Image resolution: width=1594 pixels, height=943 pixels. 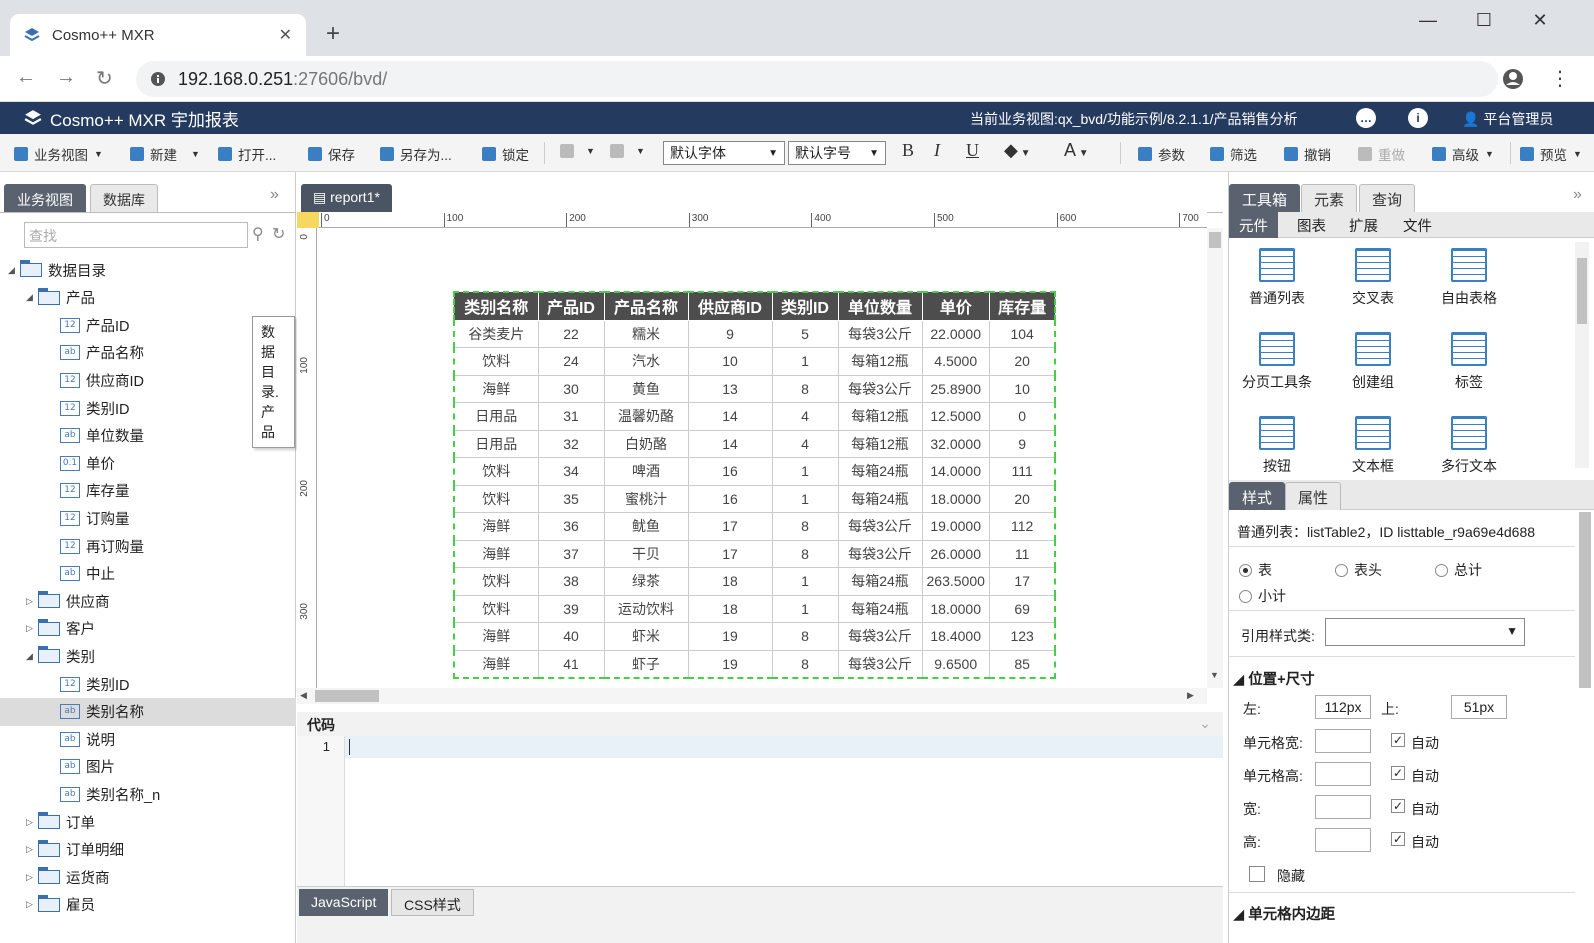 I want to click on properties-scroll-thumb, so click(x=1585, y=600).